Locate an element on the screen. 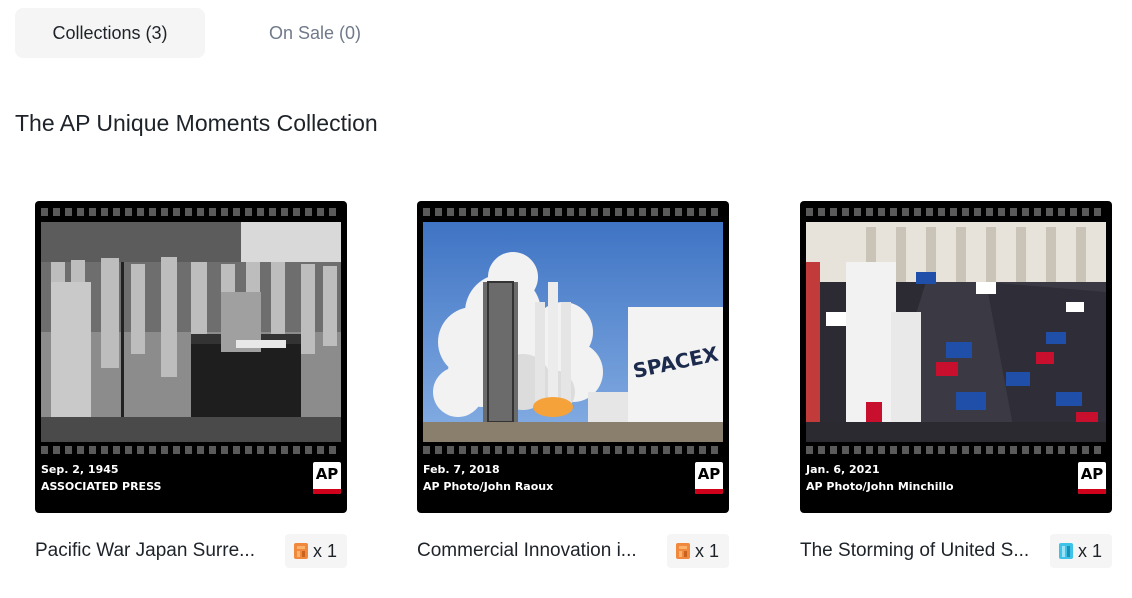  tab-bar: Collections (3) On Sale (0) is located at coordinates (220, 33).